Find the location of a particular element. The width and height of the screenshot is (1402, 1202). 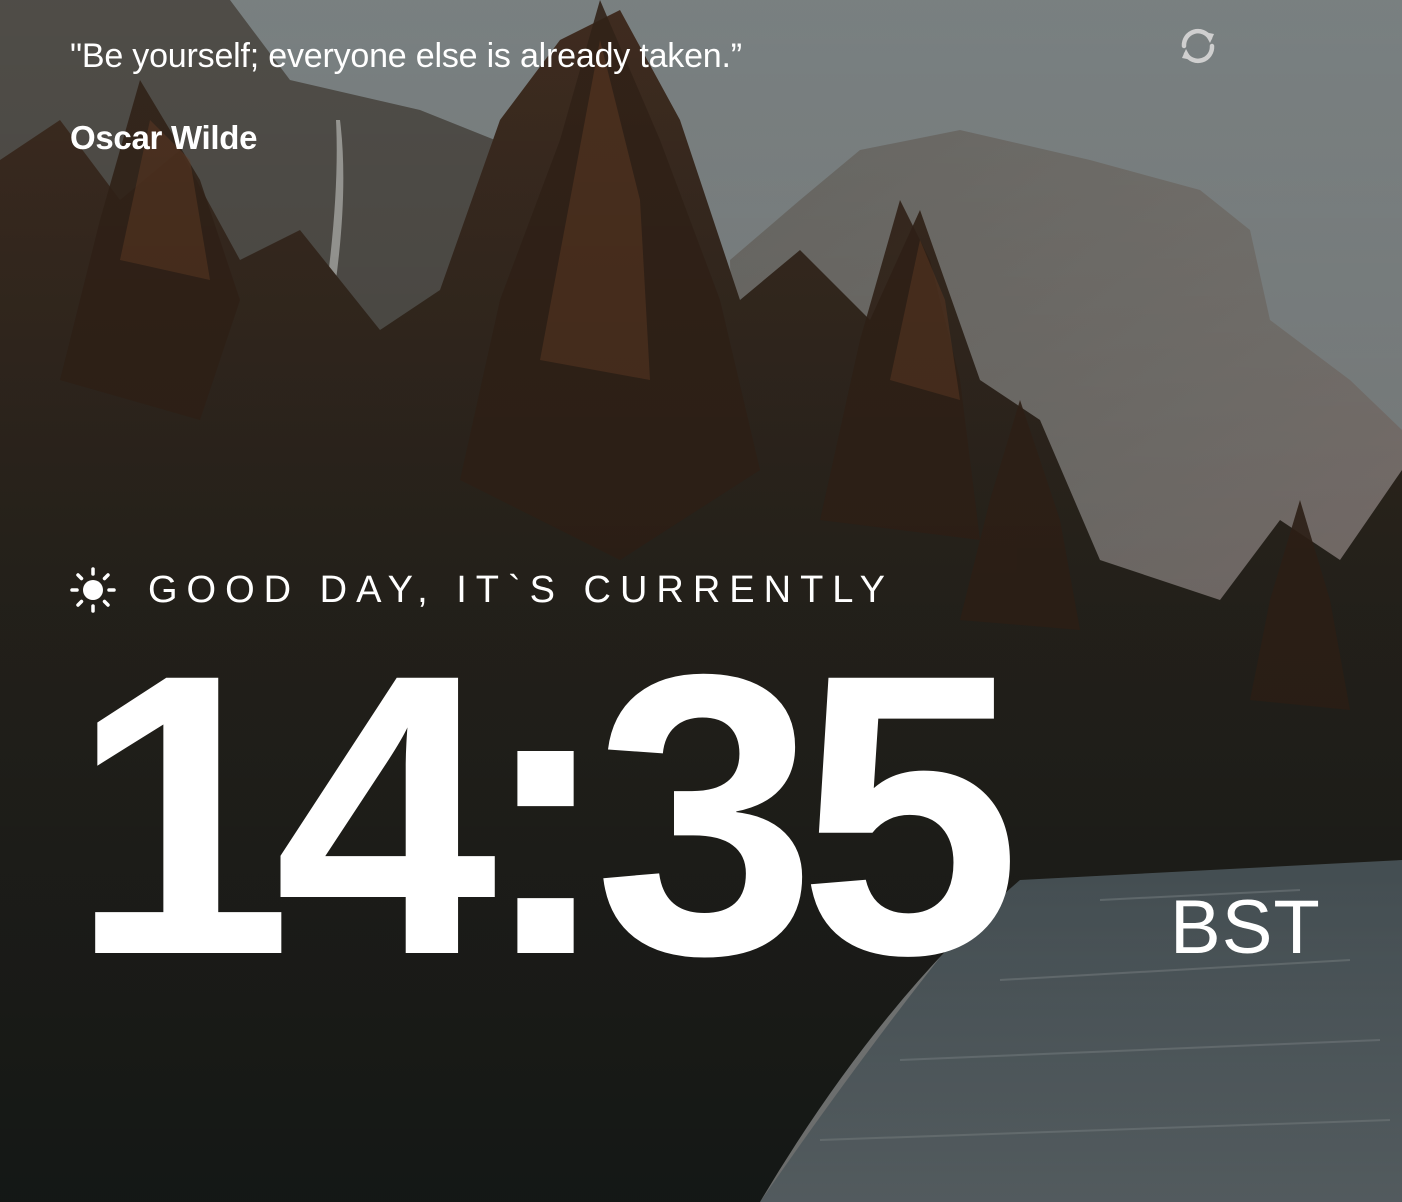

clock-timezone: BST is located at coordinates (1245, 927).